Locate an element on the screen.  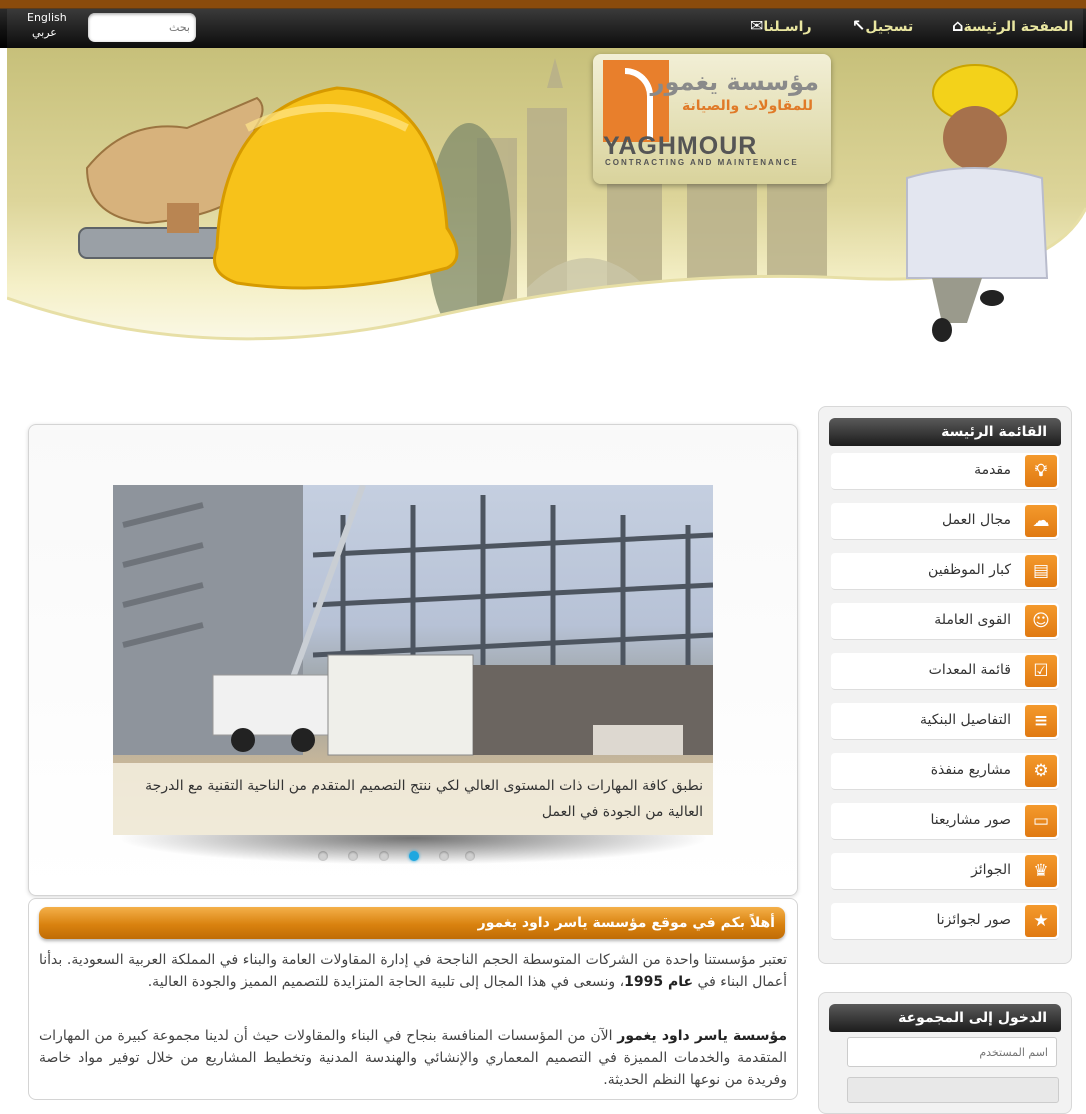
menu-item-label: القوى العاملة is located at coordinates (972, 620).